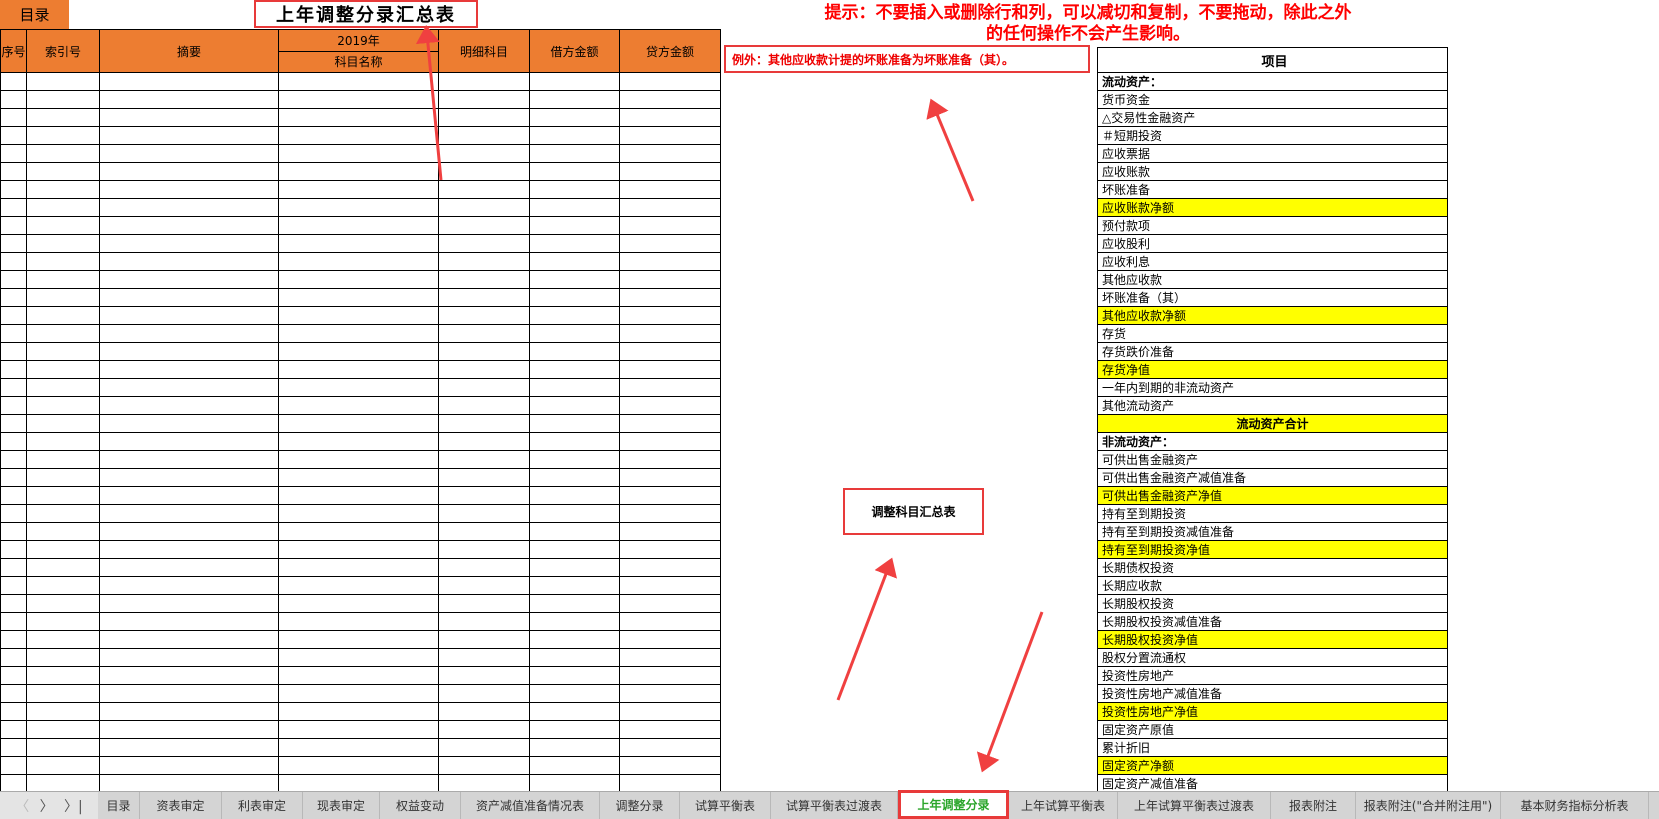  Describe the element at coordinates (1272, 297) in the screenshot. I see `item-label: 坏账准备（其）` at that location.